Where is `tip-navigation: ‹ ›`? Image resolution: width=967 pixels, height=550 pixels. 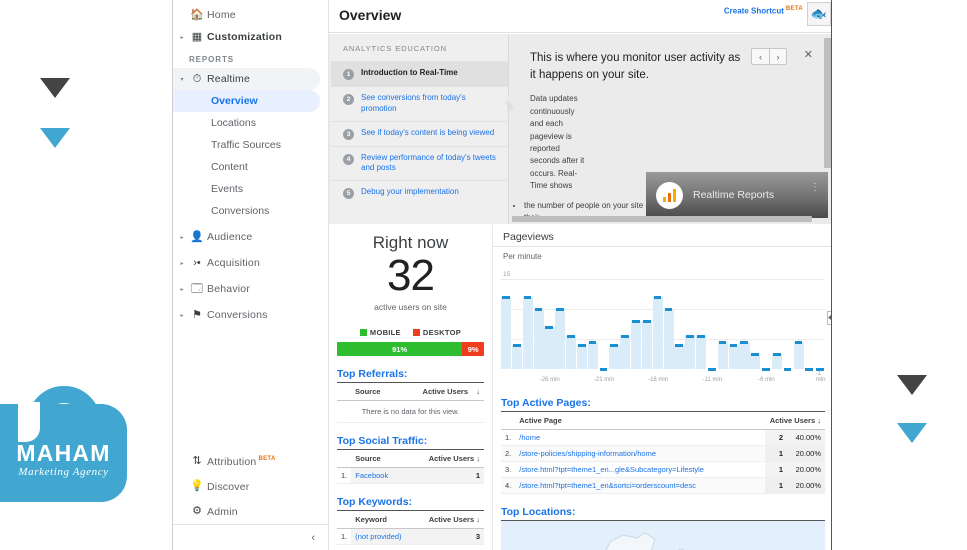
tip-navigation: ‹ › is located at coordinates (769, 56).